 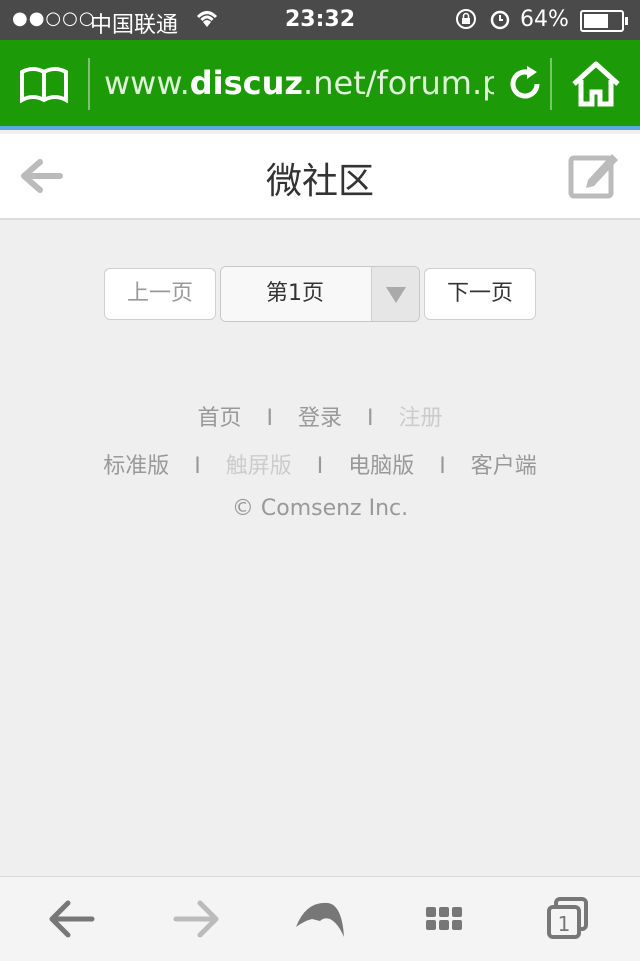 I want to click on home-link: 首页, so click(x=219, y=418).